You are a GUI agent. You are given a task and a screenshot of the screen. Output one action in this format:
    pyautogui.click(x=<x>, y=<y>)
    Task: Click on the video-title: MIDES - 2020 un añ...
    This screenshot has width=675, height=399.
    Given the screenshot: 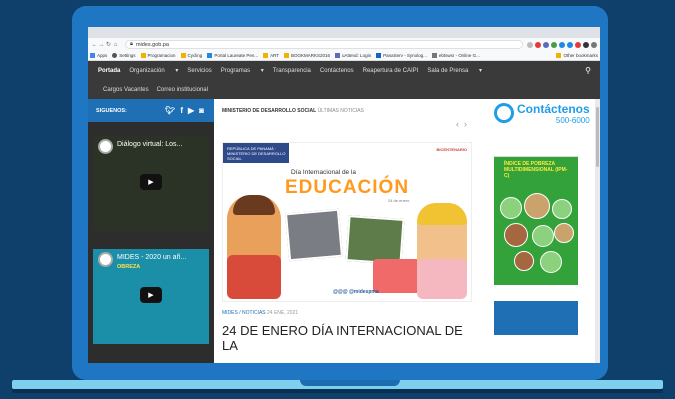 What is the action you would take?
    pyautogui.click(x=152, y=257)
    